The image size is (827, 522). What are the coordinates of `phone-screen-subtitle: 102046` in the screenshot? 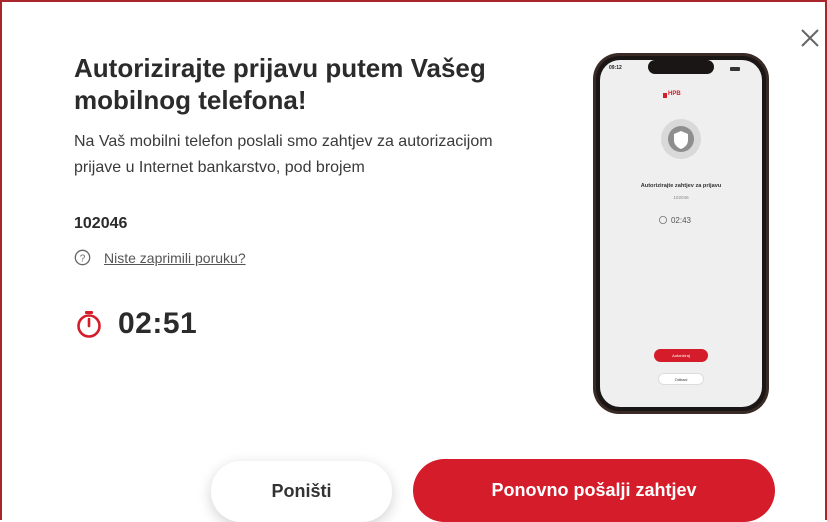 It's located at (681, 197).